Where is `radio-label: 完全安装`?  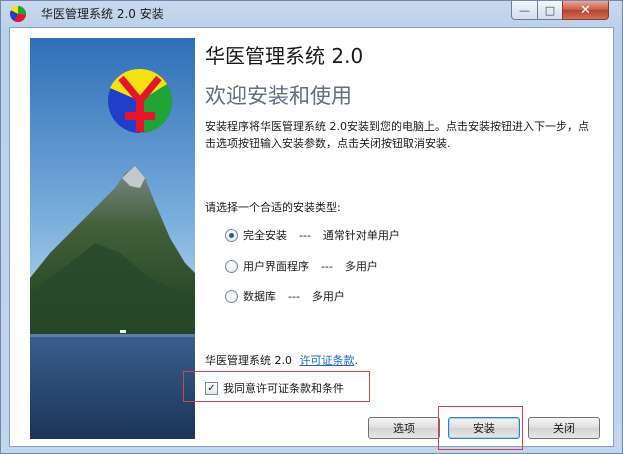 radio-label: 完全安装 is located at coordinates (265, 235).